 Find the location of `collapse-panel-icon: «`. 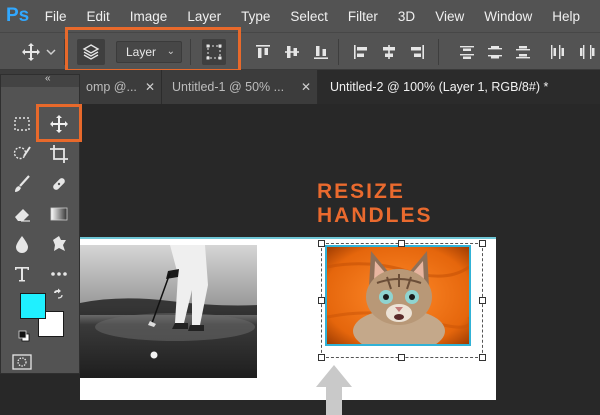

collapse-panel-icon: « is located at coordinates (47, 78).